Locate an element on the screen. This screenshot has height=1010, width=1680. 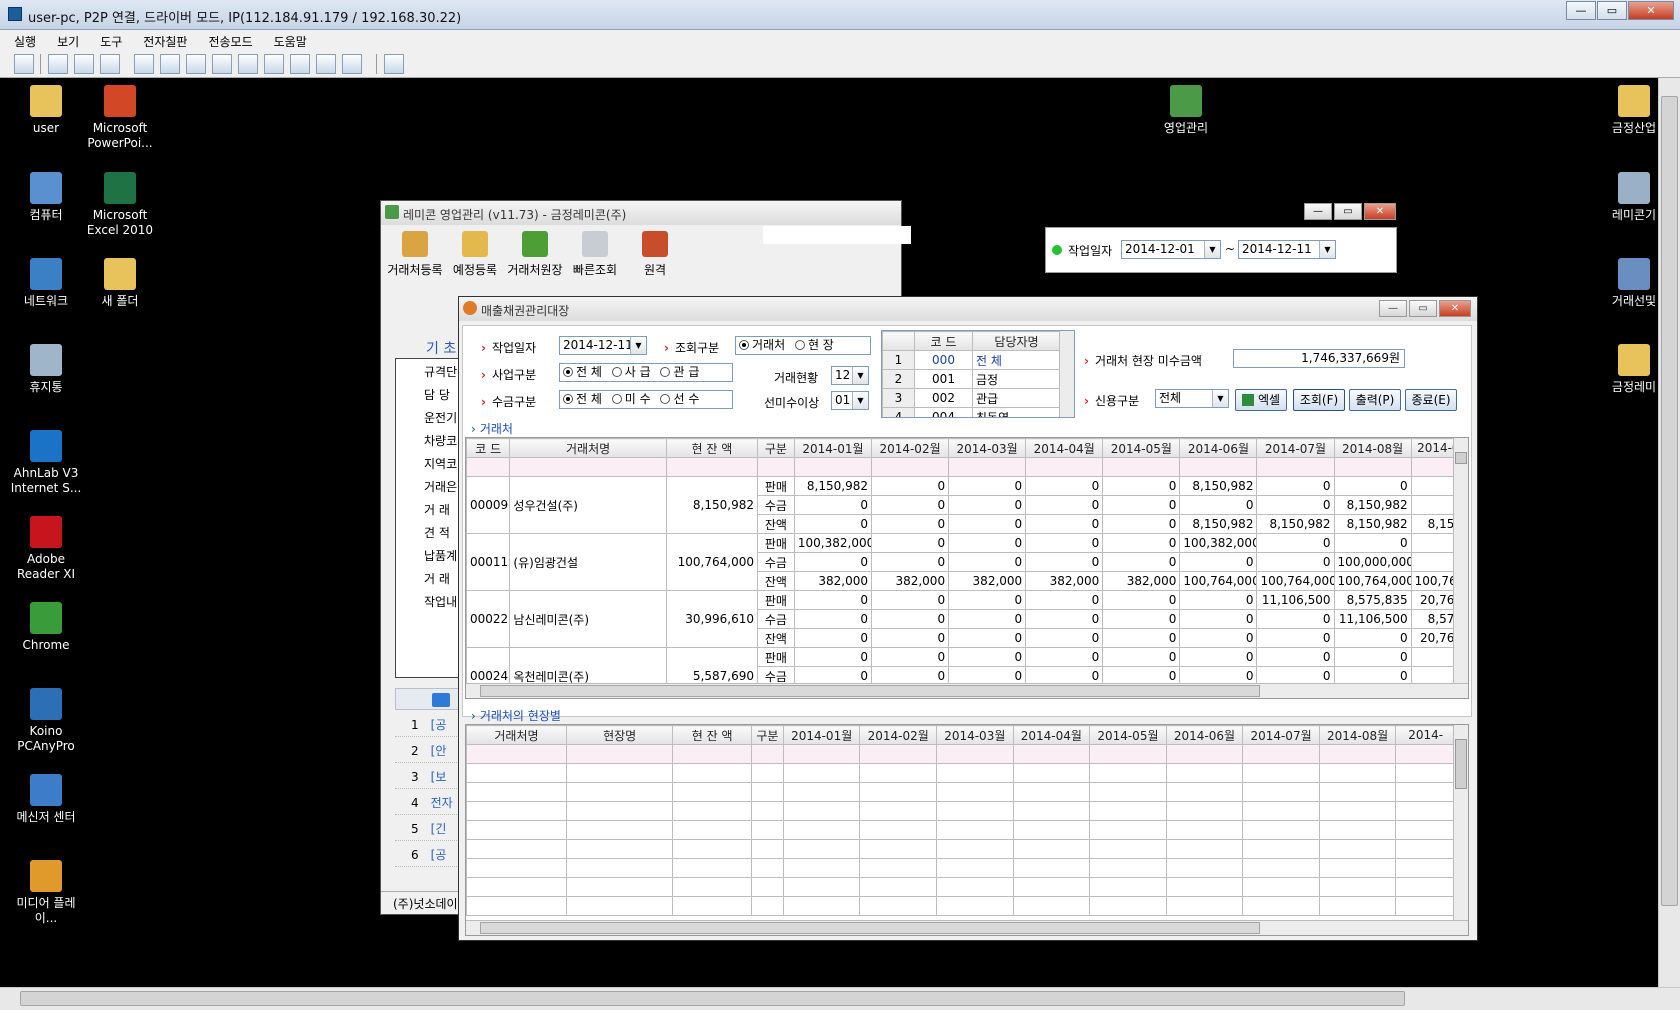
desktop-icon: Adobe Reader XI is located at coordinates (46, 549).